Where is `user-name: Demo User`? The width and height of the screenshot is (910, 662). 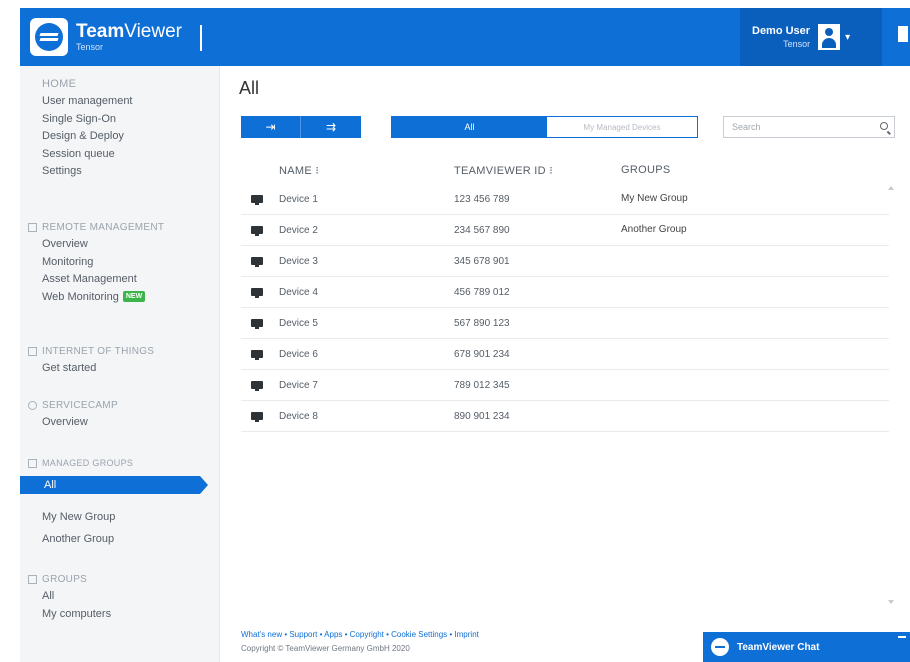 user-name: Demo User is located at coordinates (781, 31).